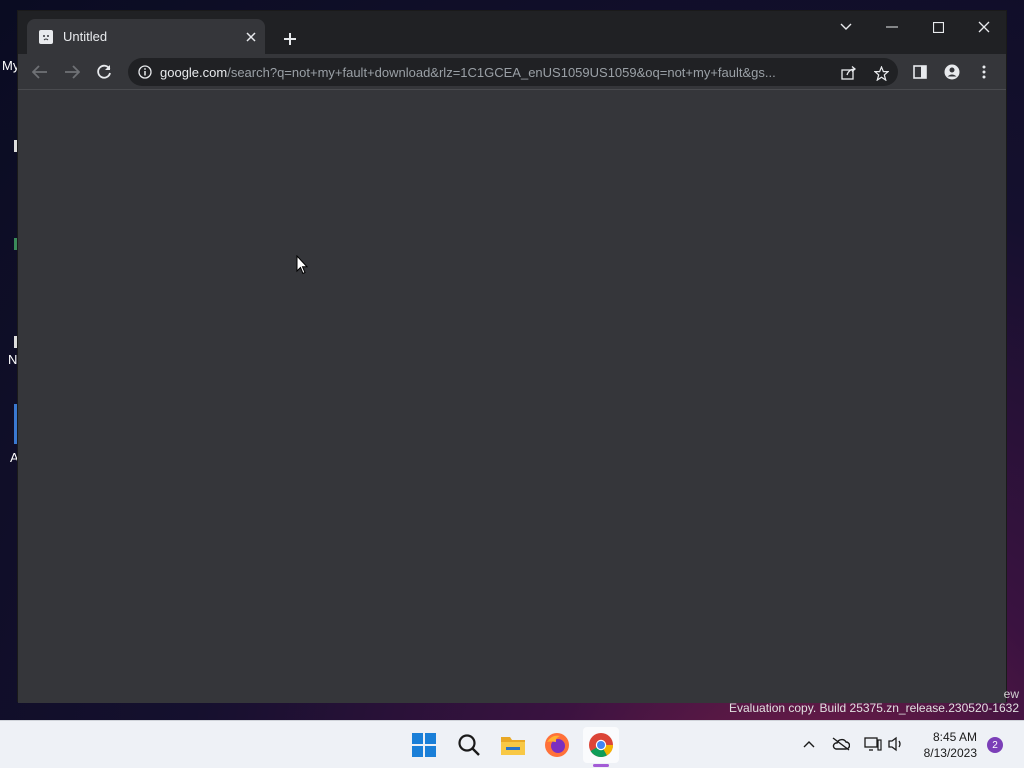  Describe the element at coordinates (146, 36) in the screenshot. I see `tab-untitled: Untitled` at that location.